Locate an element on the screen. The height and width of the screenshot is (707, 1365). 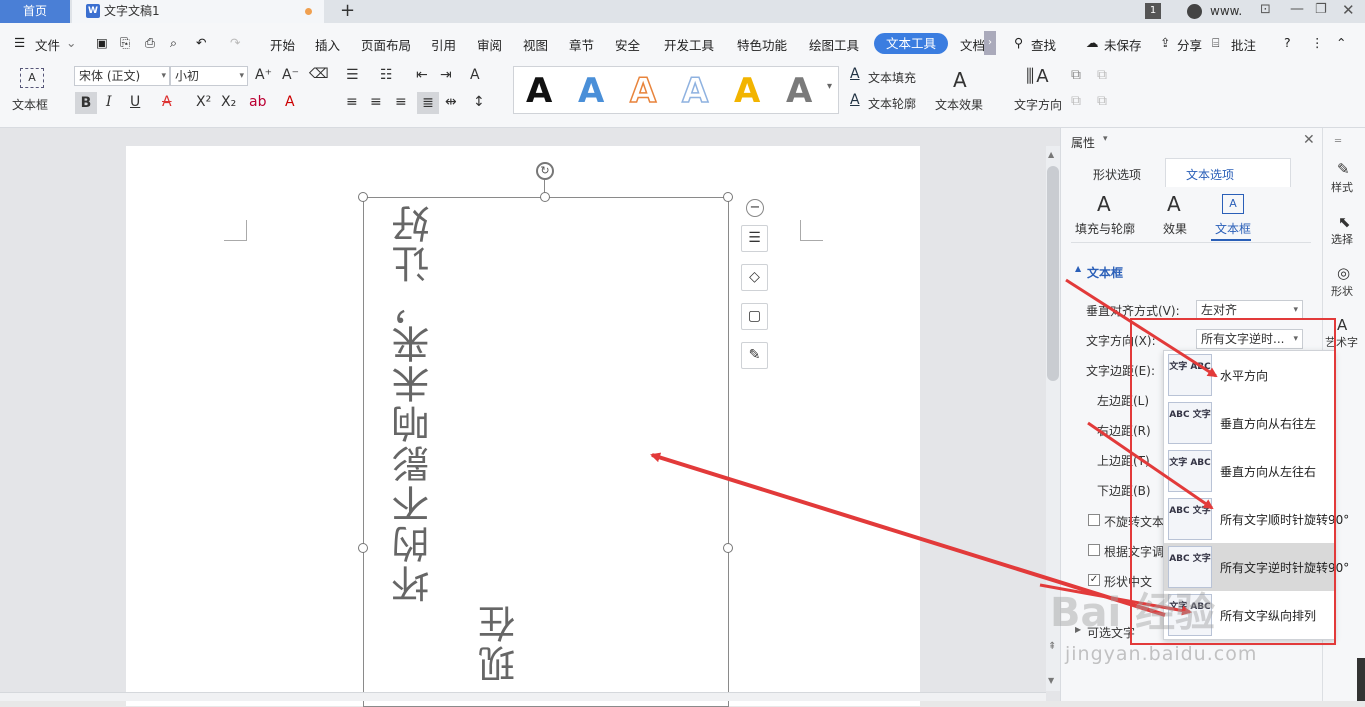
help-icon: ? is located at coordinates (1287, 42).